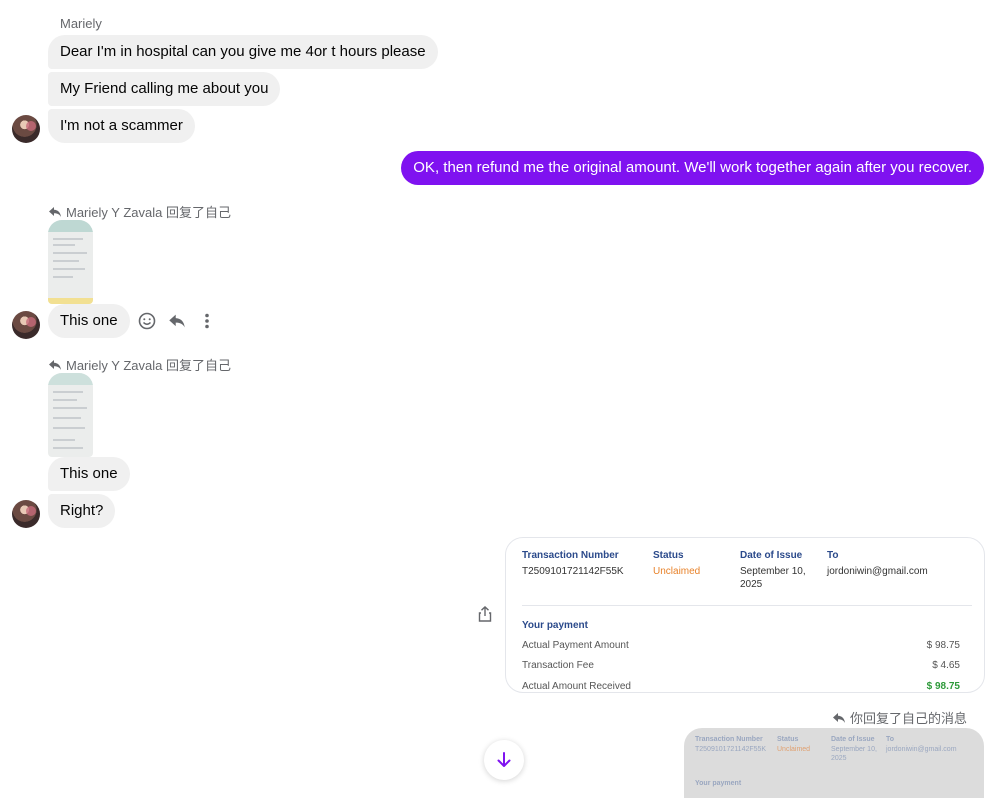 This screenshot has height=798, width=989. I want to click on arrow-down-icon, so click(504, 759).